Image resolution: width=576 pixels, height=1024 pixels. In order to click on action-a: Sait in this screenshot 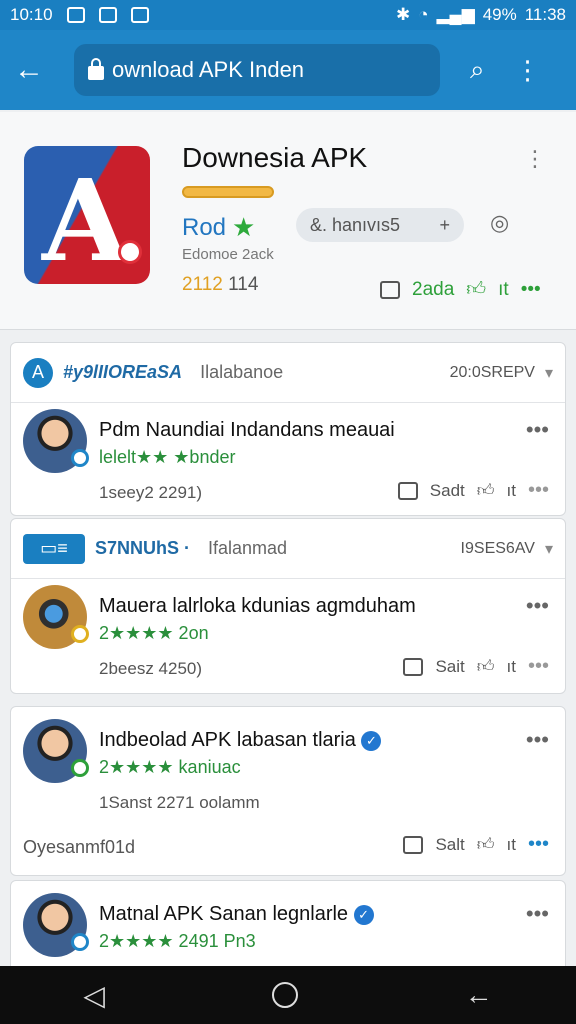, I will do `click(449, 667)`.